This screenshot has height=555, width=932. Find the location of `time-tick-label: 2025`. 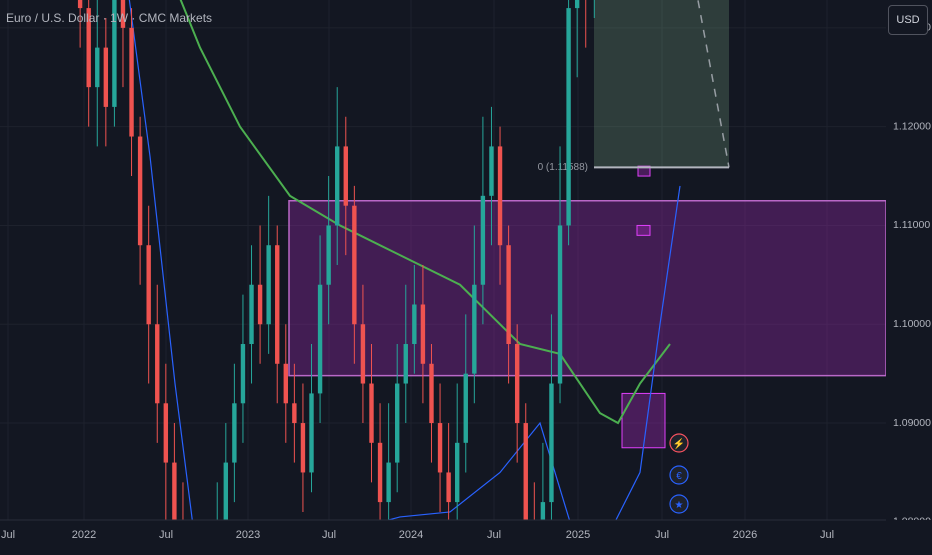

time-tick-label: 2025 is located at coordinates (578, 535).